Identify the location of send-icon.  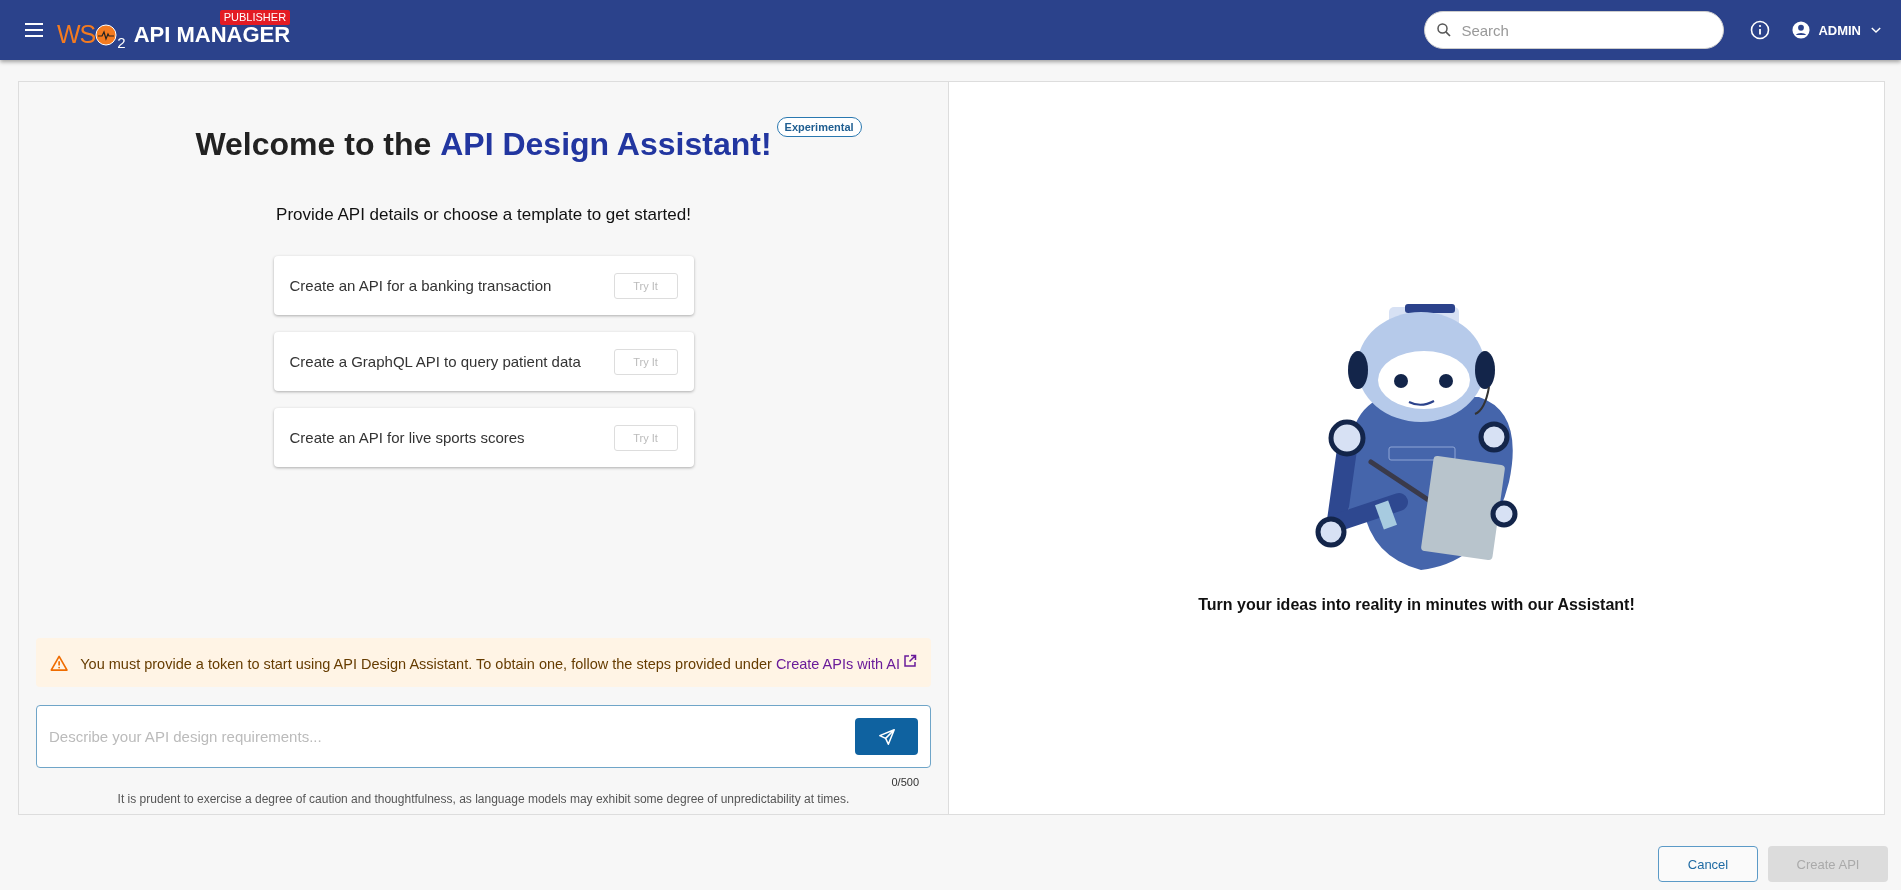
(886, 736).